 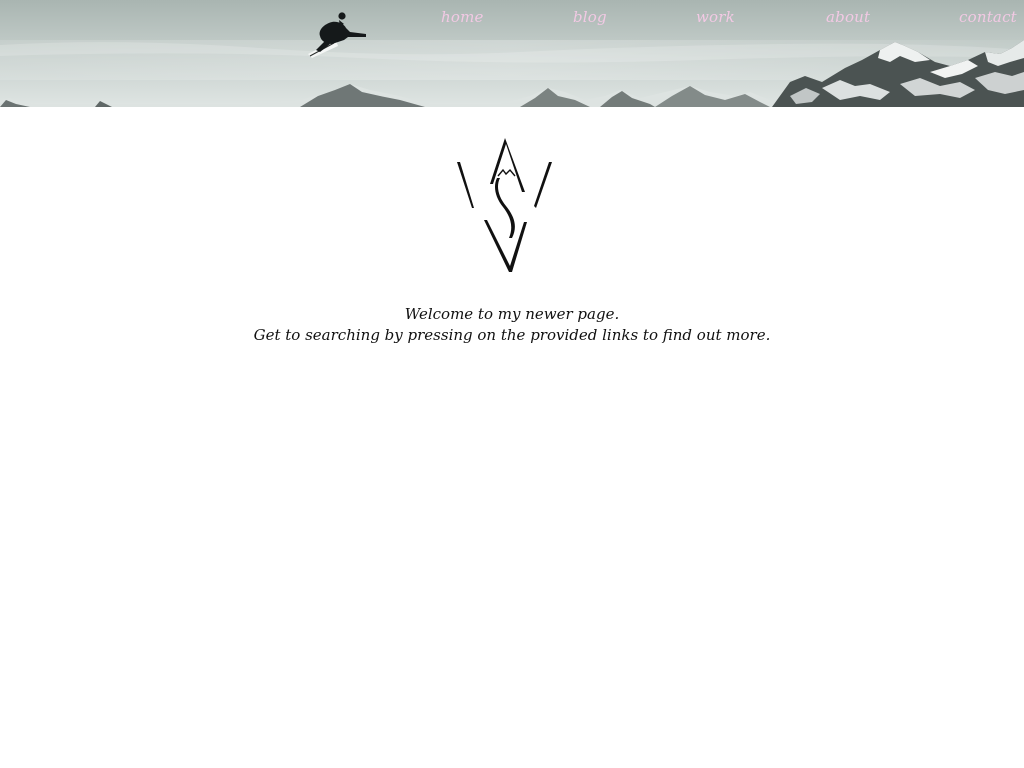 What do you see at coordinates (504, 205) in the screenshot?
I see `vs-logo-icon` at bounding box center [504, 205].